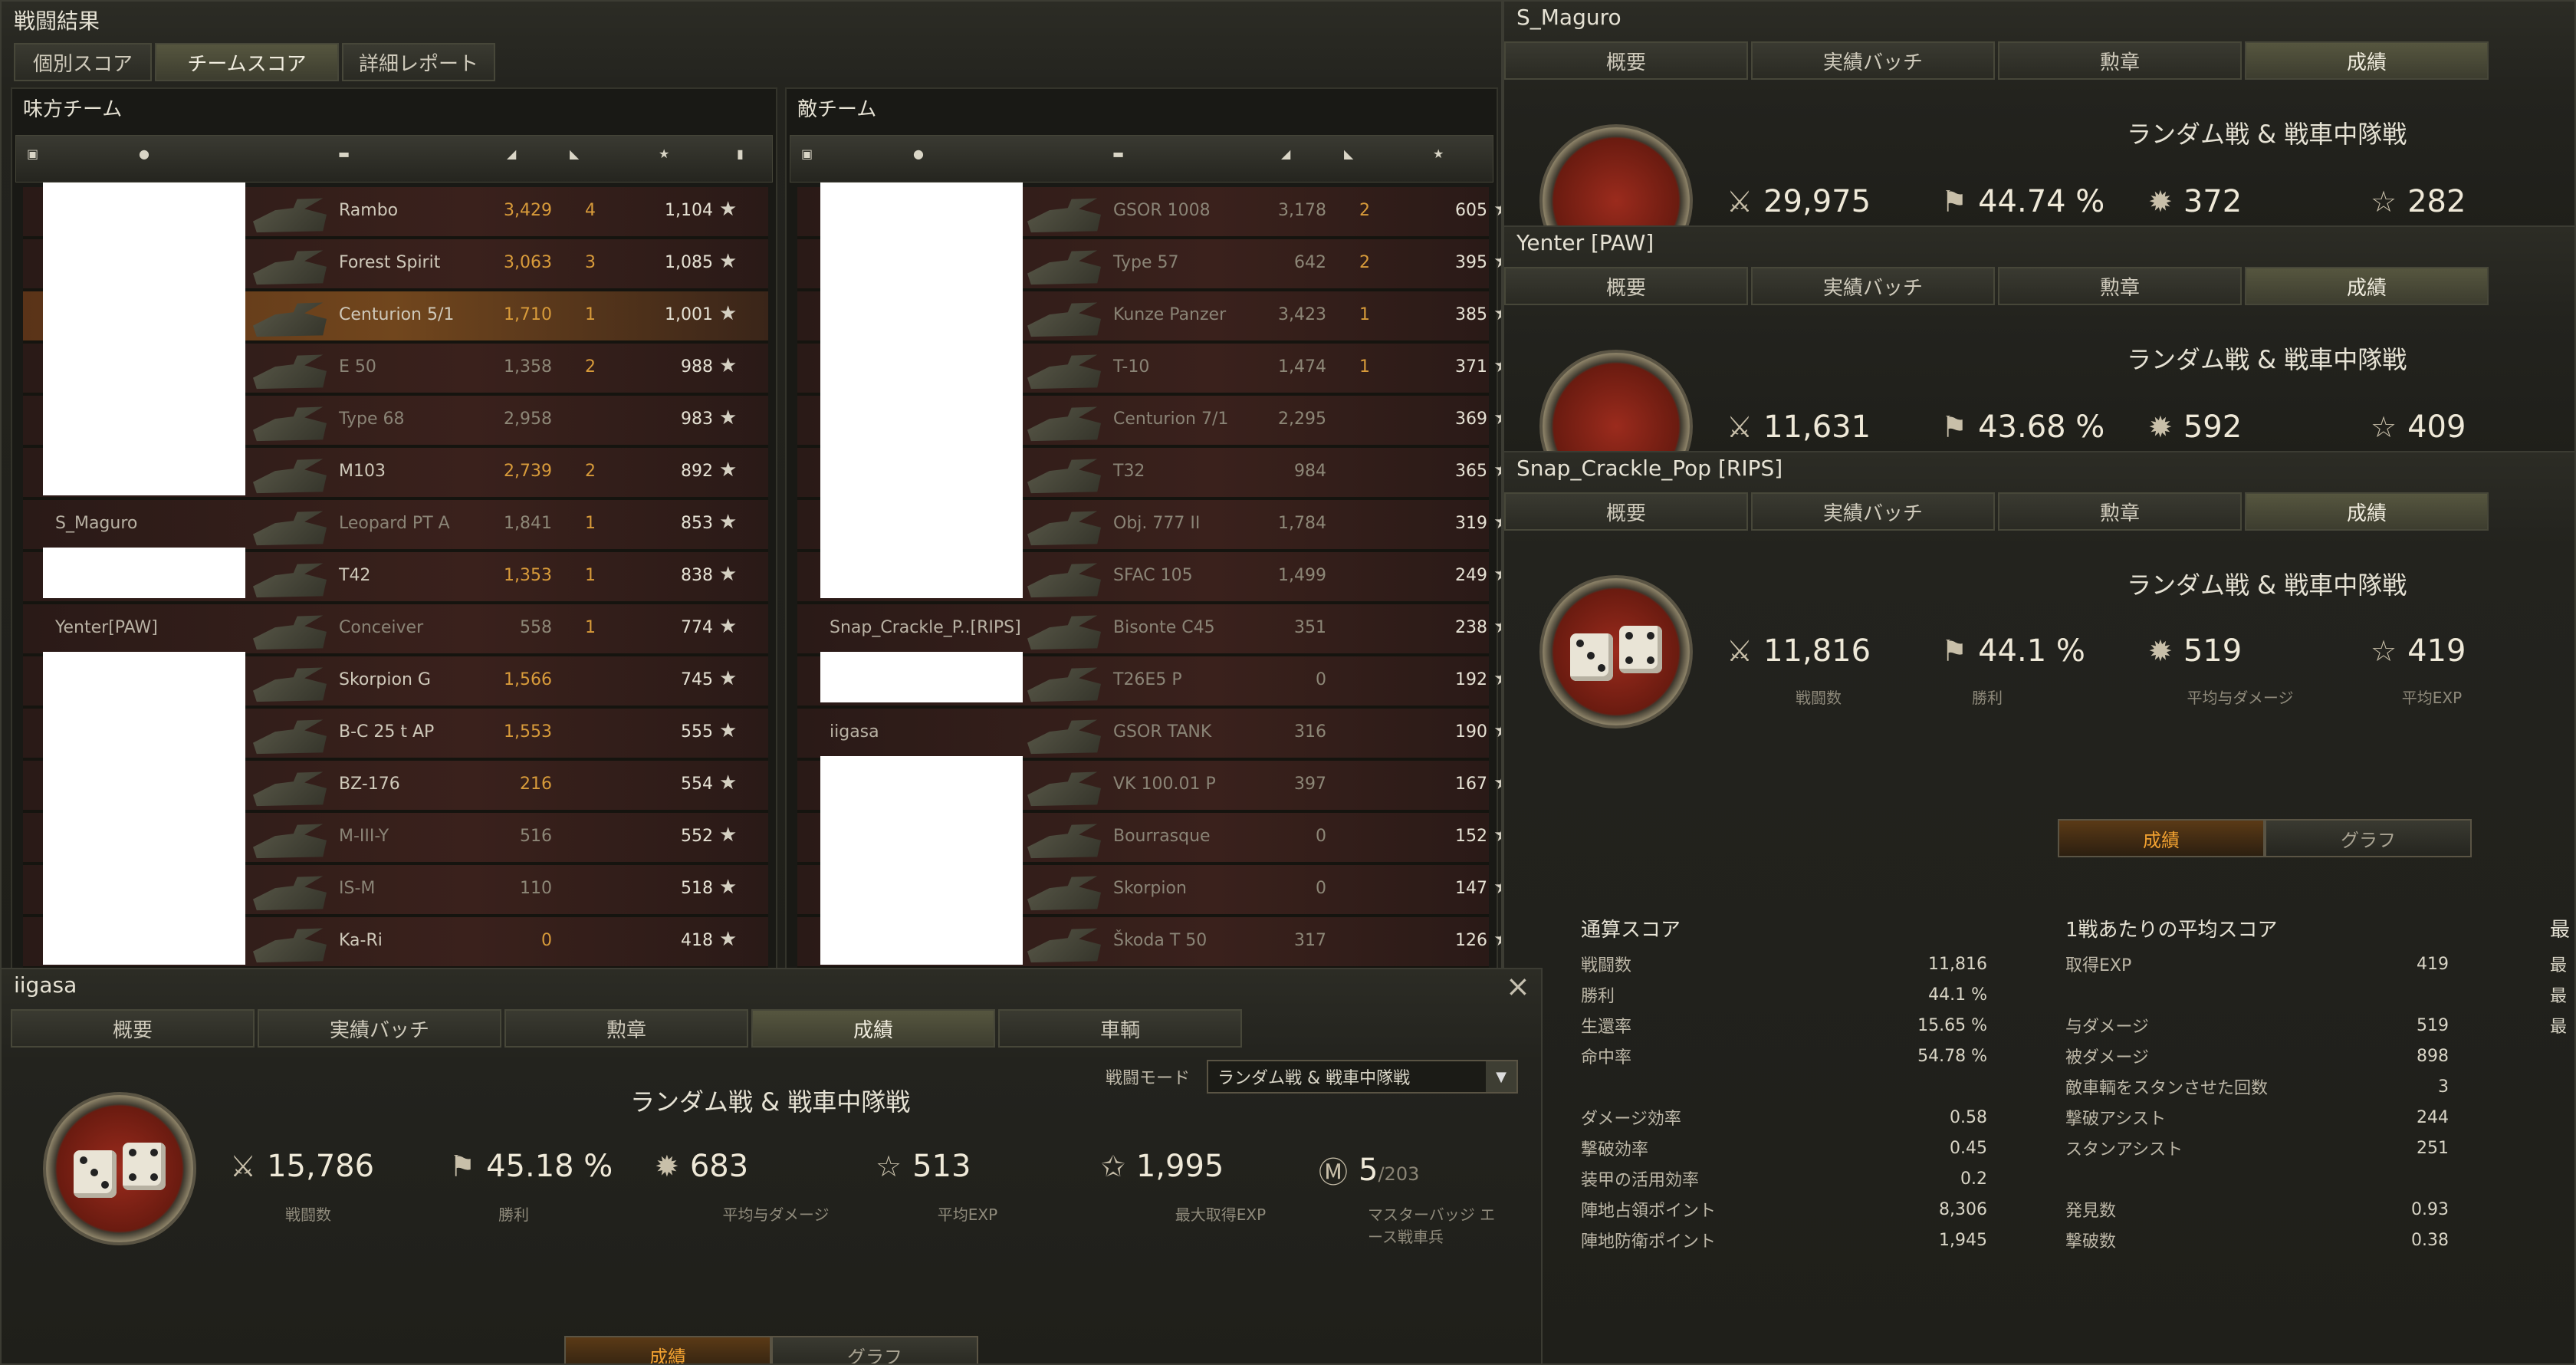  What do you see at coordinates (2433, 1056) in the screenshot?
I see `stat-value: 898` at bounding box center [2433, 1056].